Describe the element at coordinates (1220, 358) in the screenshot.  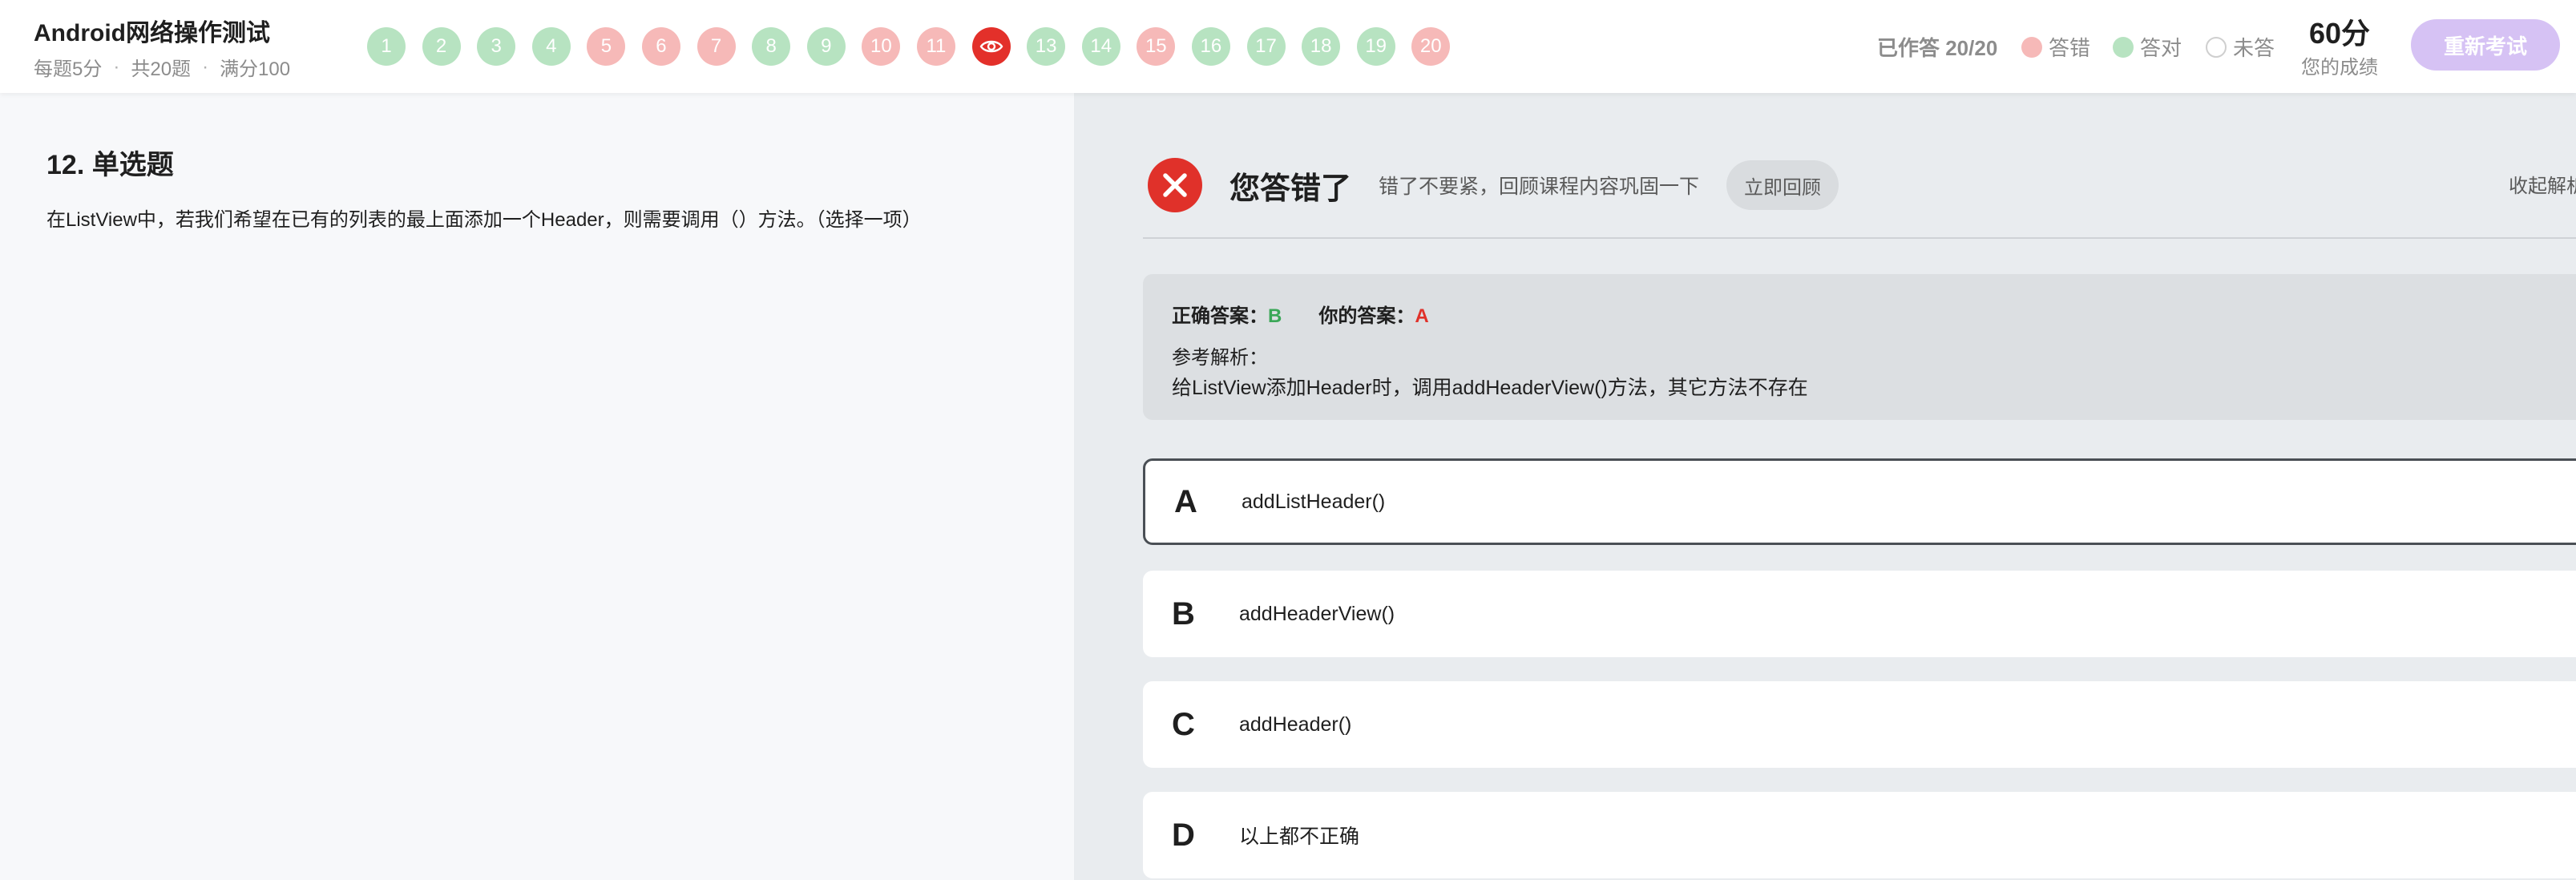
I see `reference-label: 参考解析：` at that location.